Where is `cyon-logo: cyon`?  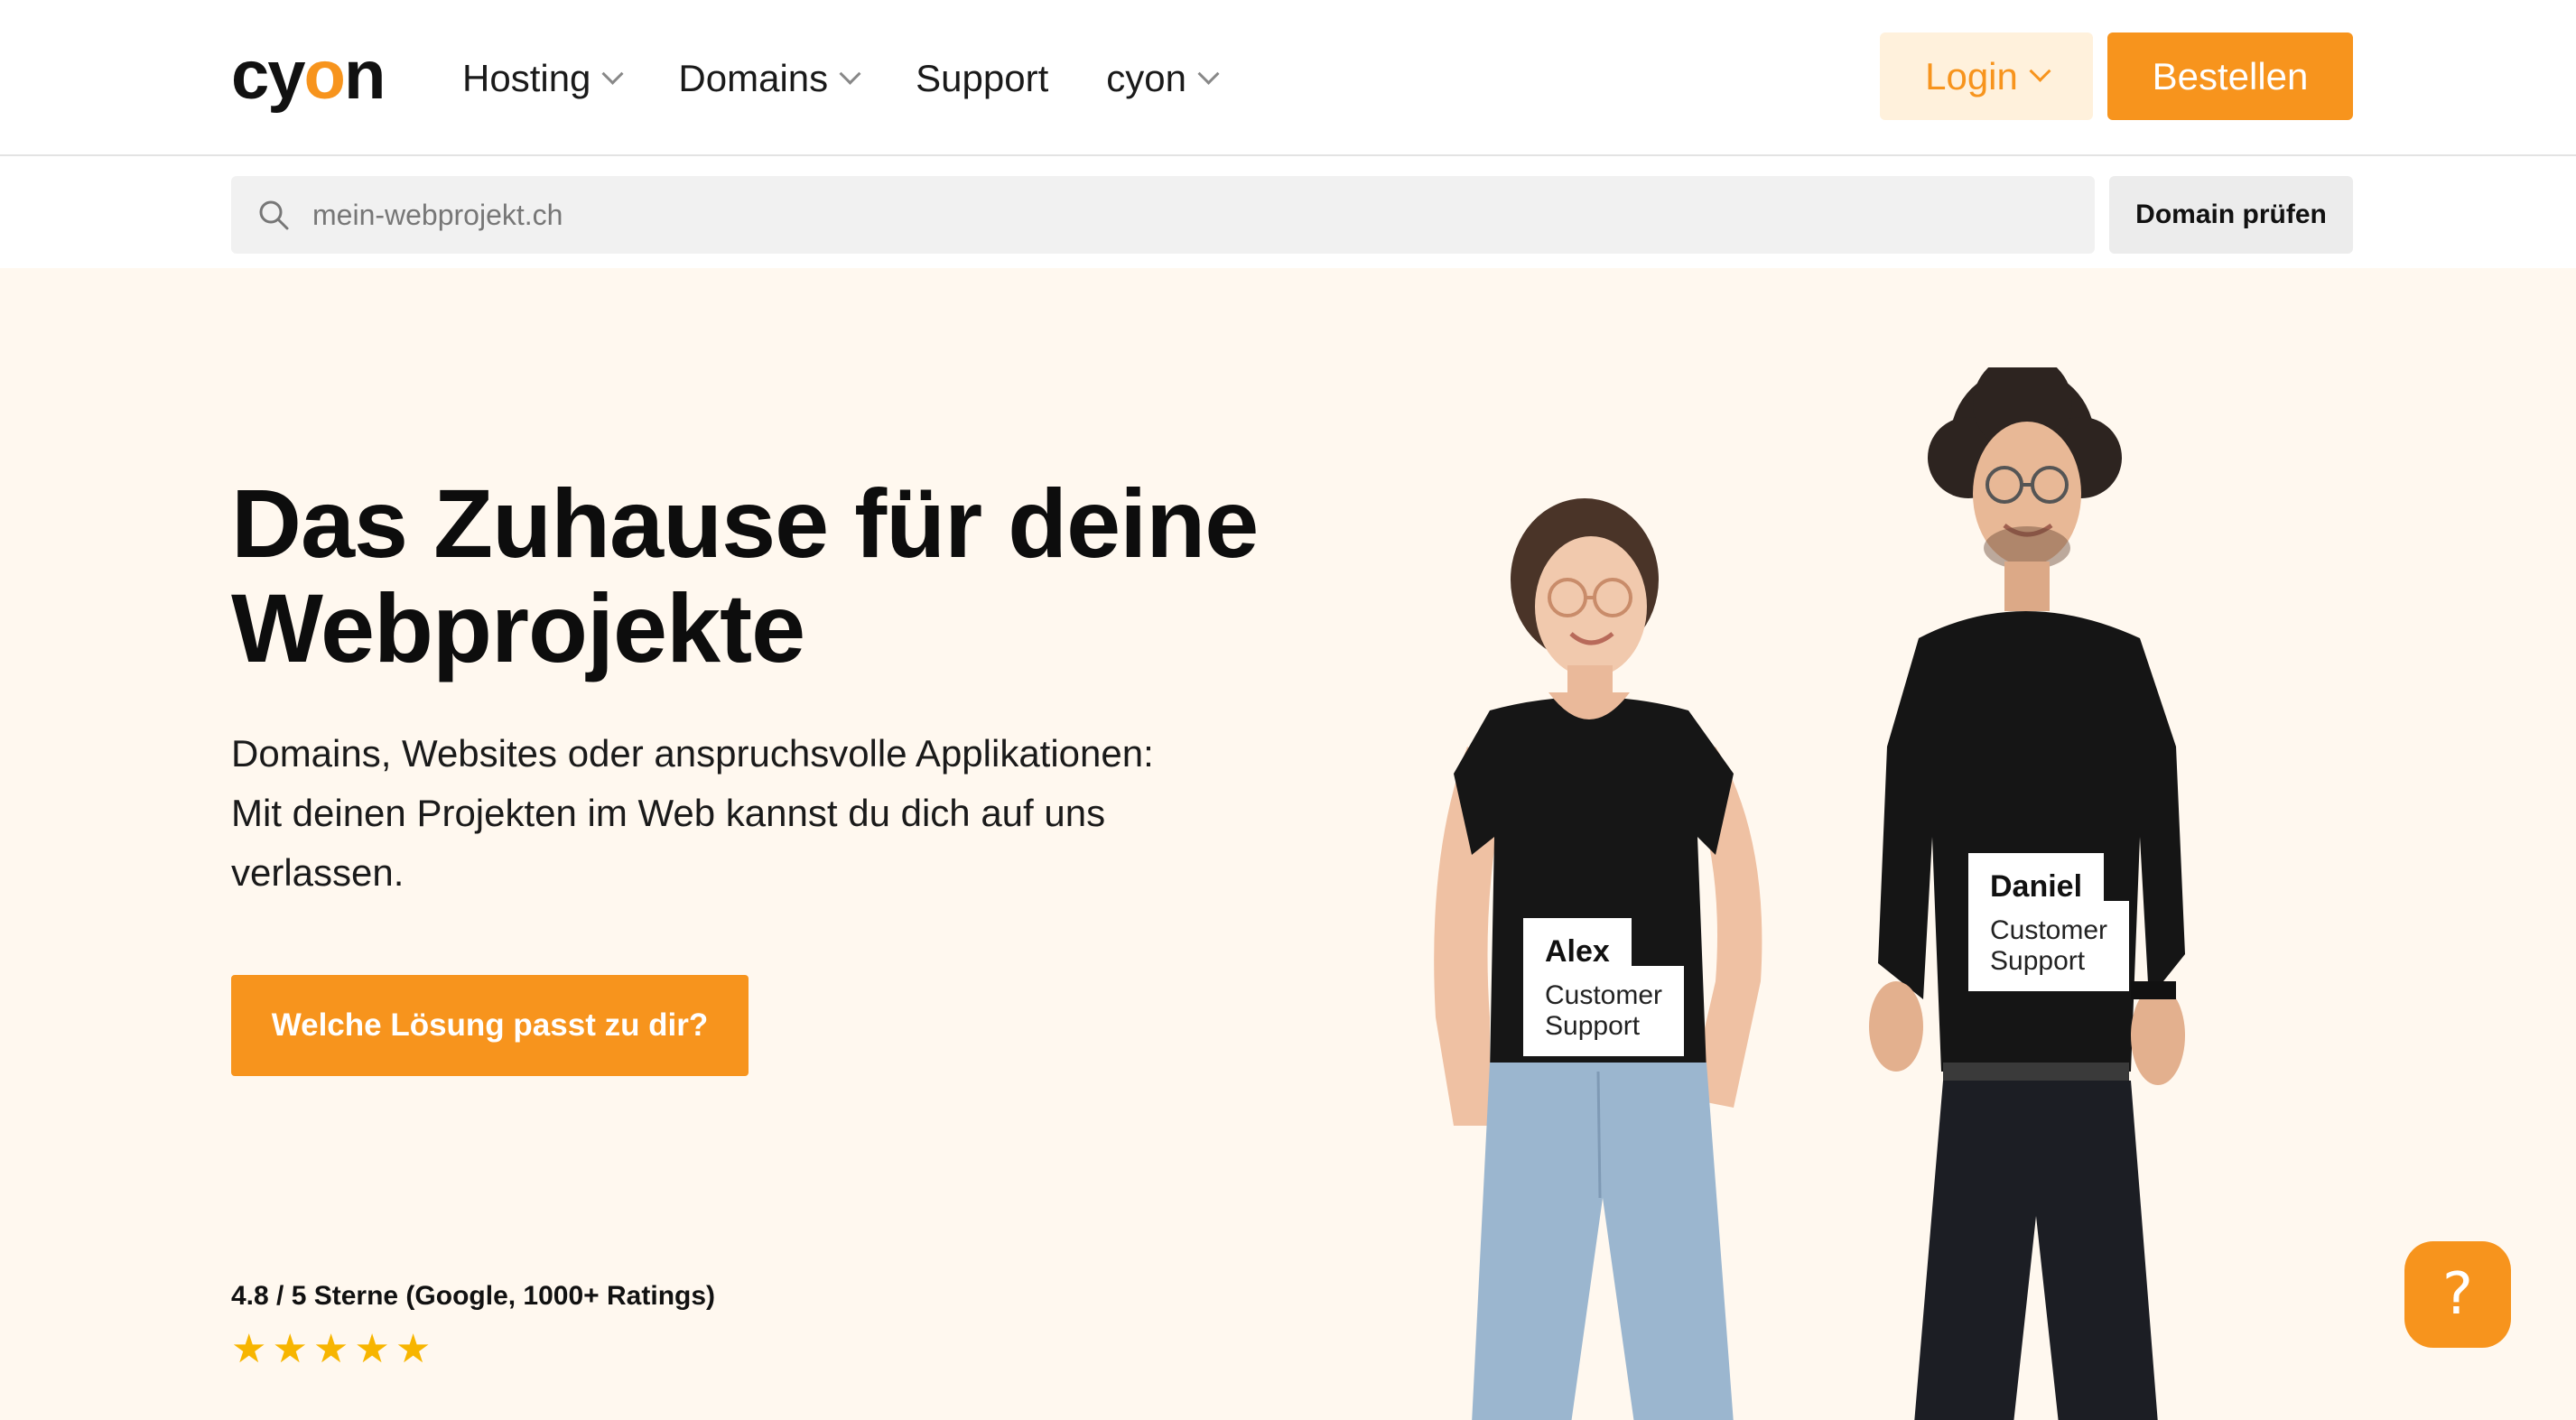 cyon-logo: cyon is located at coordinates (308, 75).